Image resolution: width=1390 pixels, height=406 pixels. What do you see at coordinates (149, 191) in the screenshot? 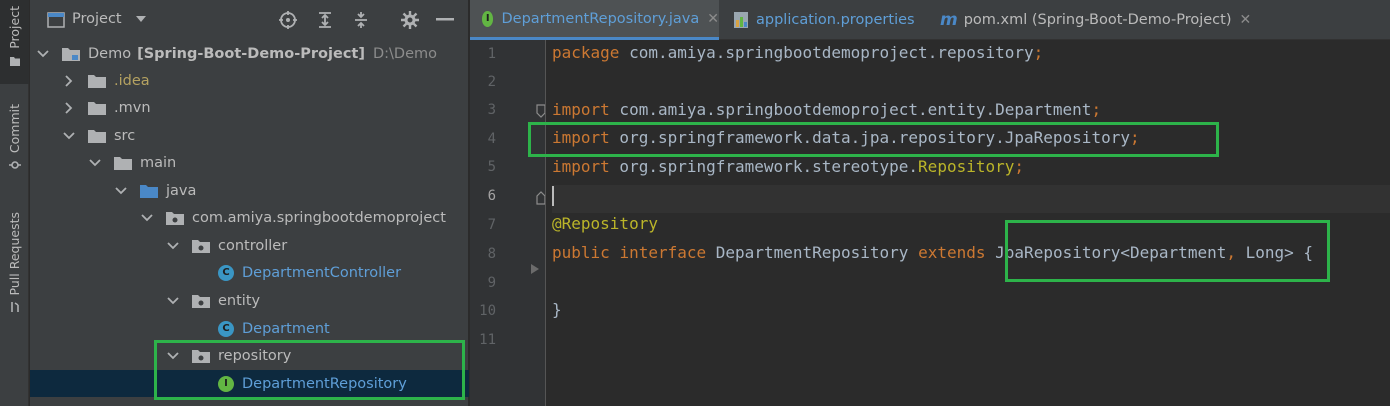
I see `source-folder-icon` at bounding box center [149, 191].